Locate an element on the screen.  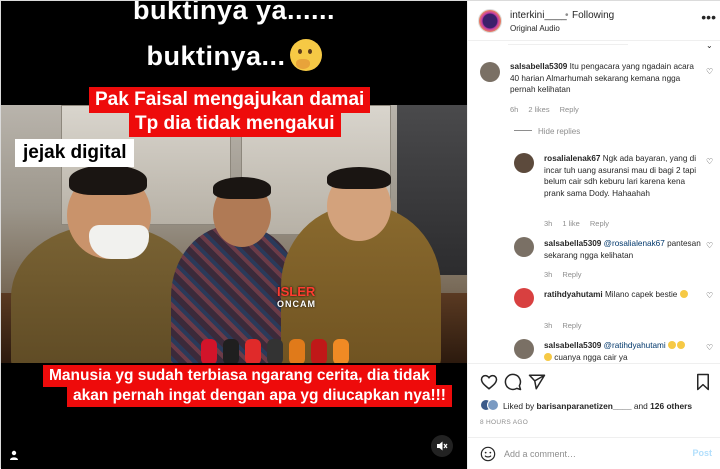
comment-bubble-icon is located at coordinates (513, 382).